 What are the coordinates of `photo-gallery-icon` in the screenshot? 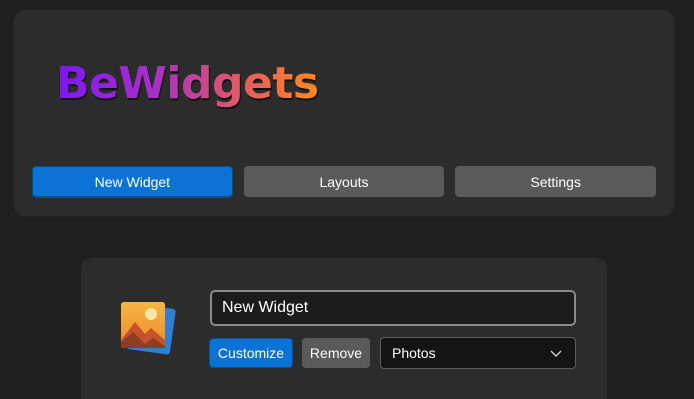 It's located at (148, 328).